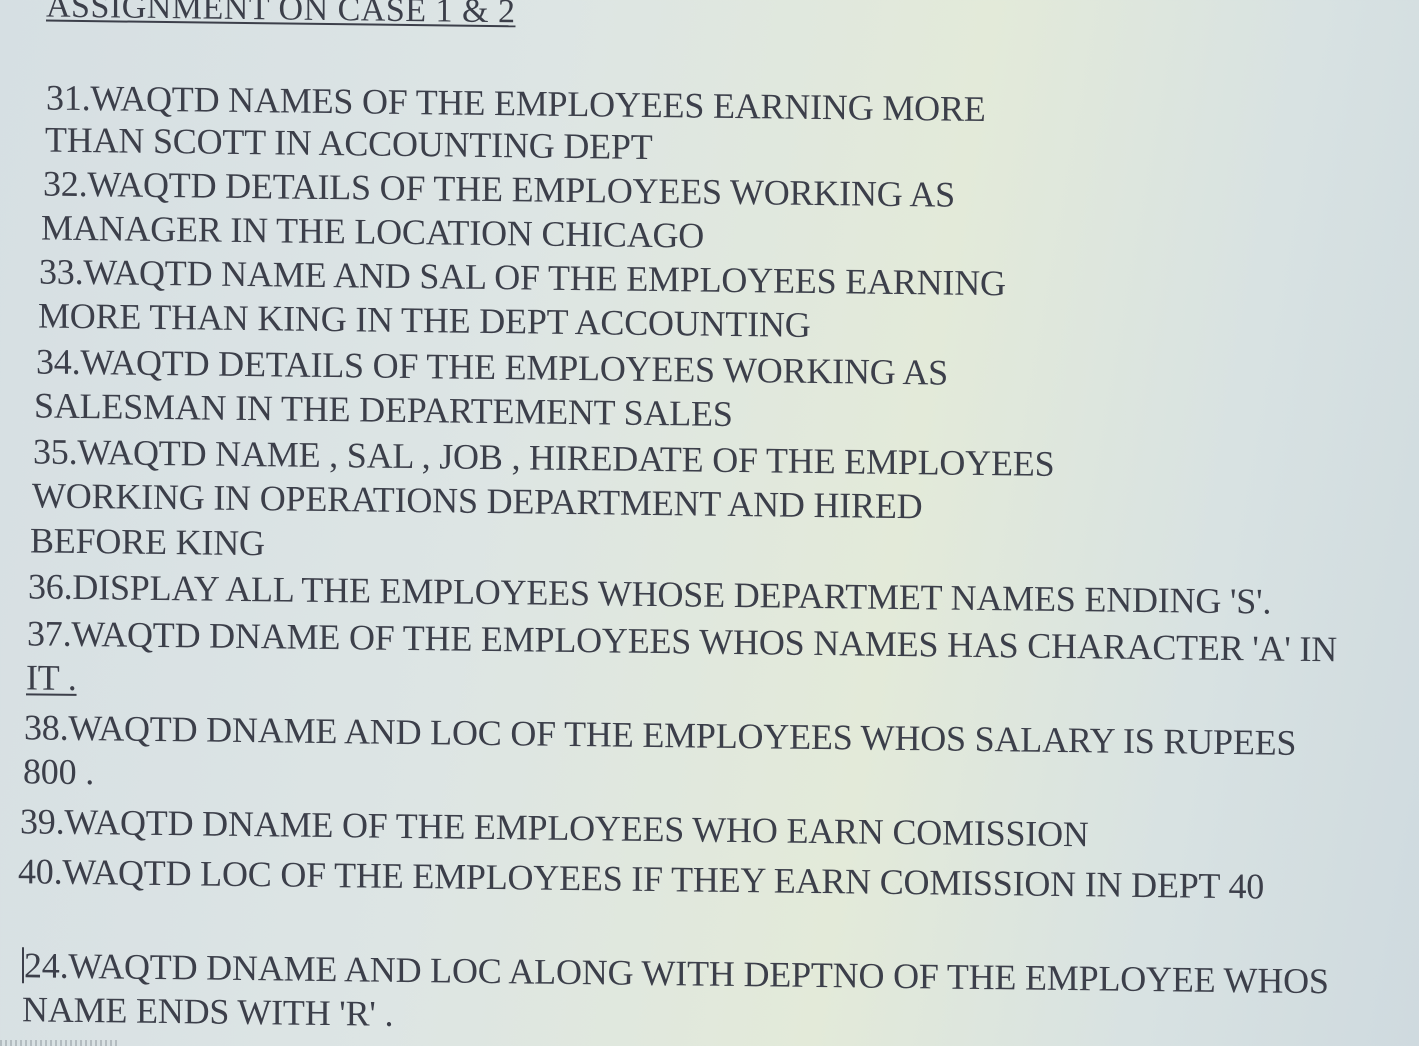  What do you see at coordinates (349, 143) in the screenshot?
I see `question-31-line-2: THAN SCOTT IN ACCOUNTING DEPT` at bounding box center [349, 143].